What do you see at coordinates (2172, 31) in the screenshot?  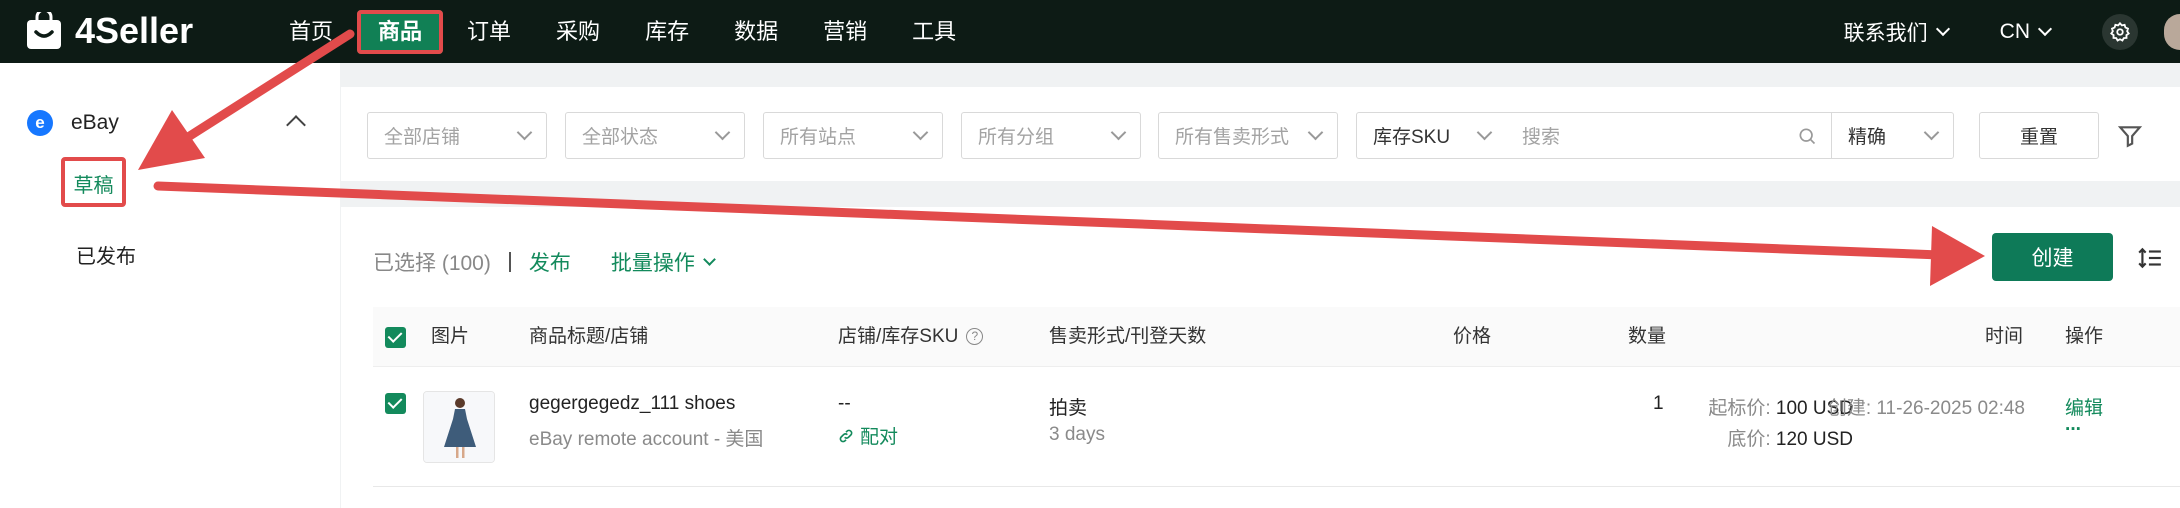 I see `avatar` at bounding box center [2172, 31].